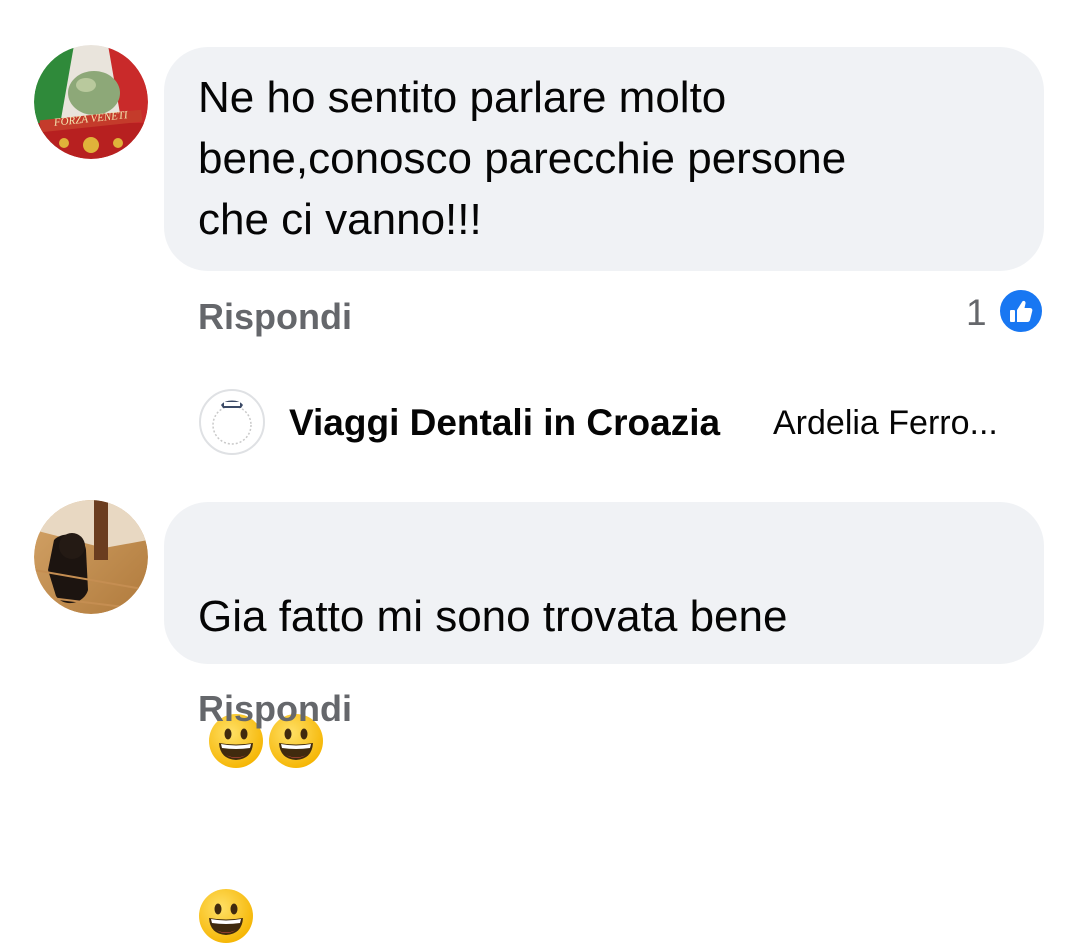 The image size is (1079, 944). I want to click on like-thumb-icon, so click(1021, 311).